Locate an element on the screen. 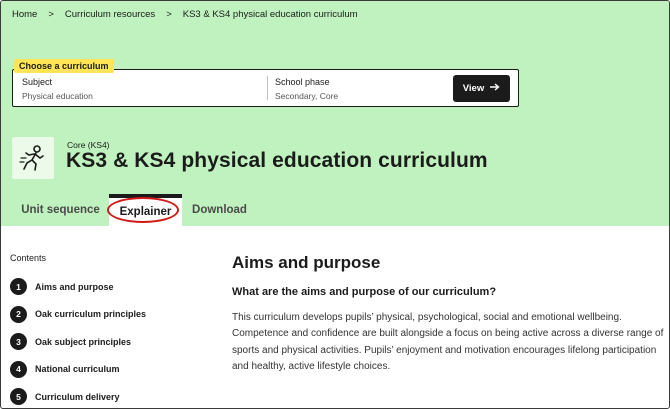  picker-divider is located at coordinates (267, 88).